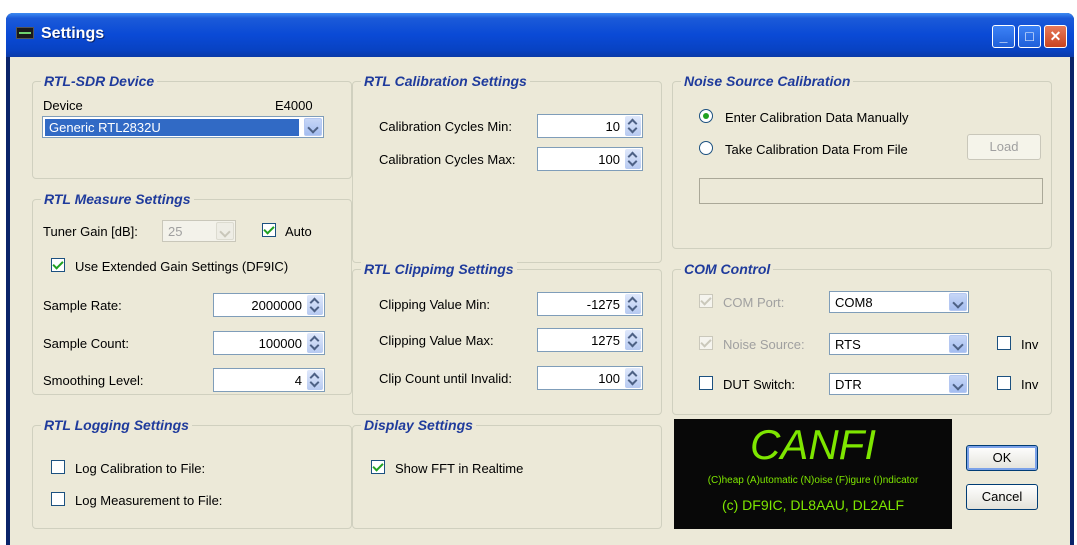 This screenshot has height=545, width=1077. I want to click on show-fft-label: Show FFT in Realtime, so click(459, 468).